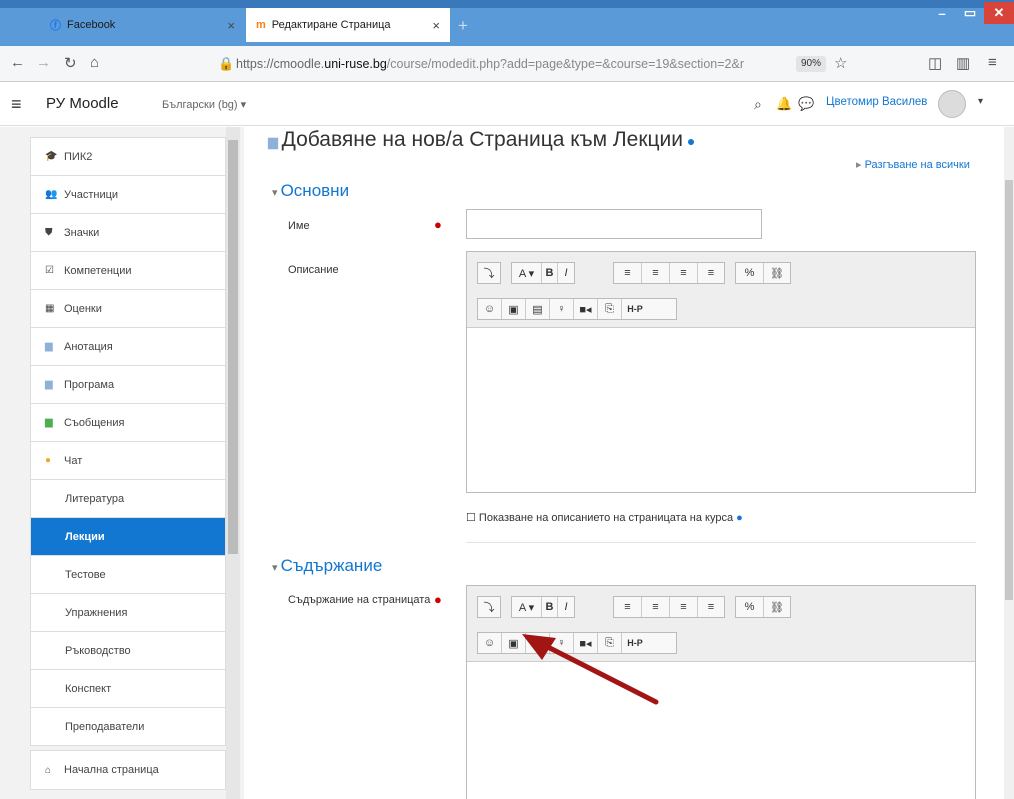  I want to click on expand-all-link: ▸ Разгъване на всички, so click(913, 164).